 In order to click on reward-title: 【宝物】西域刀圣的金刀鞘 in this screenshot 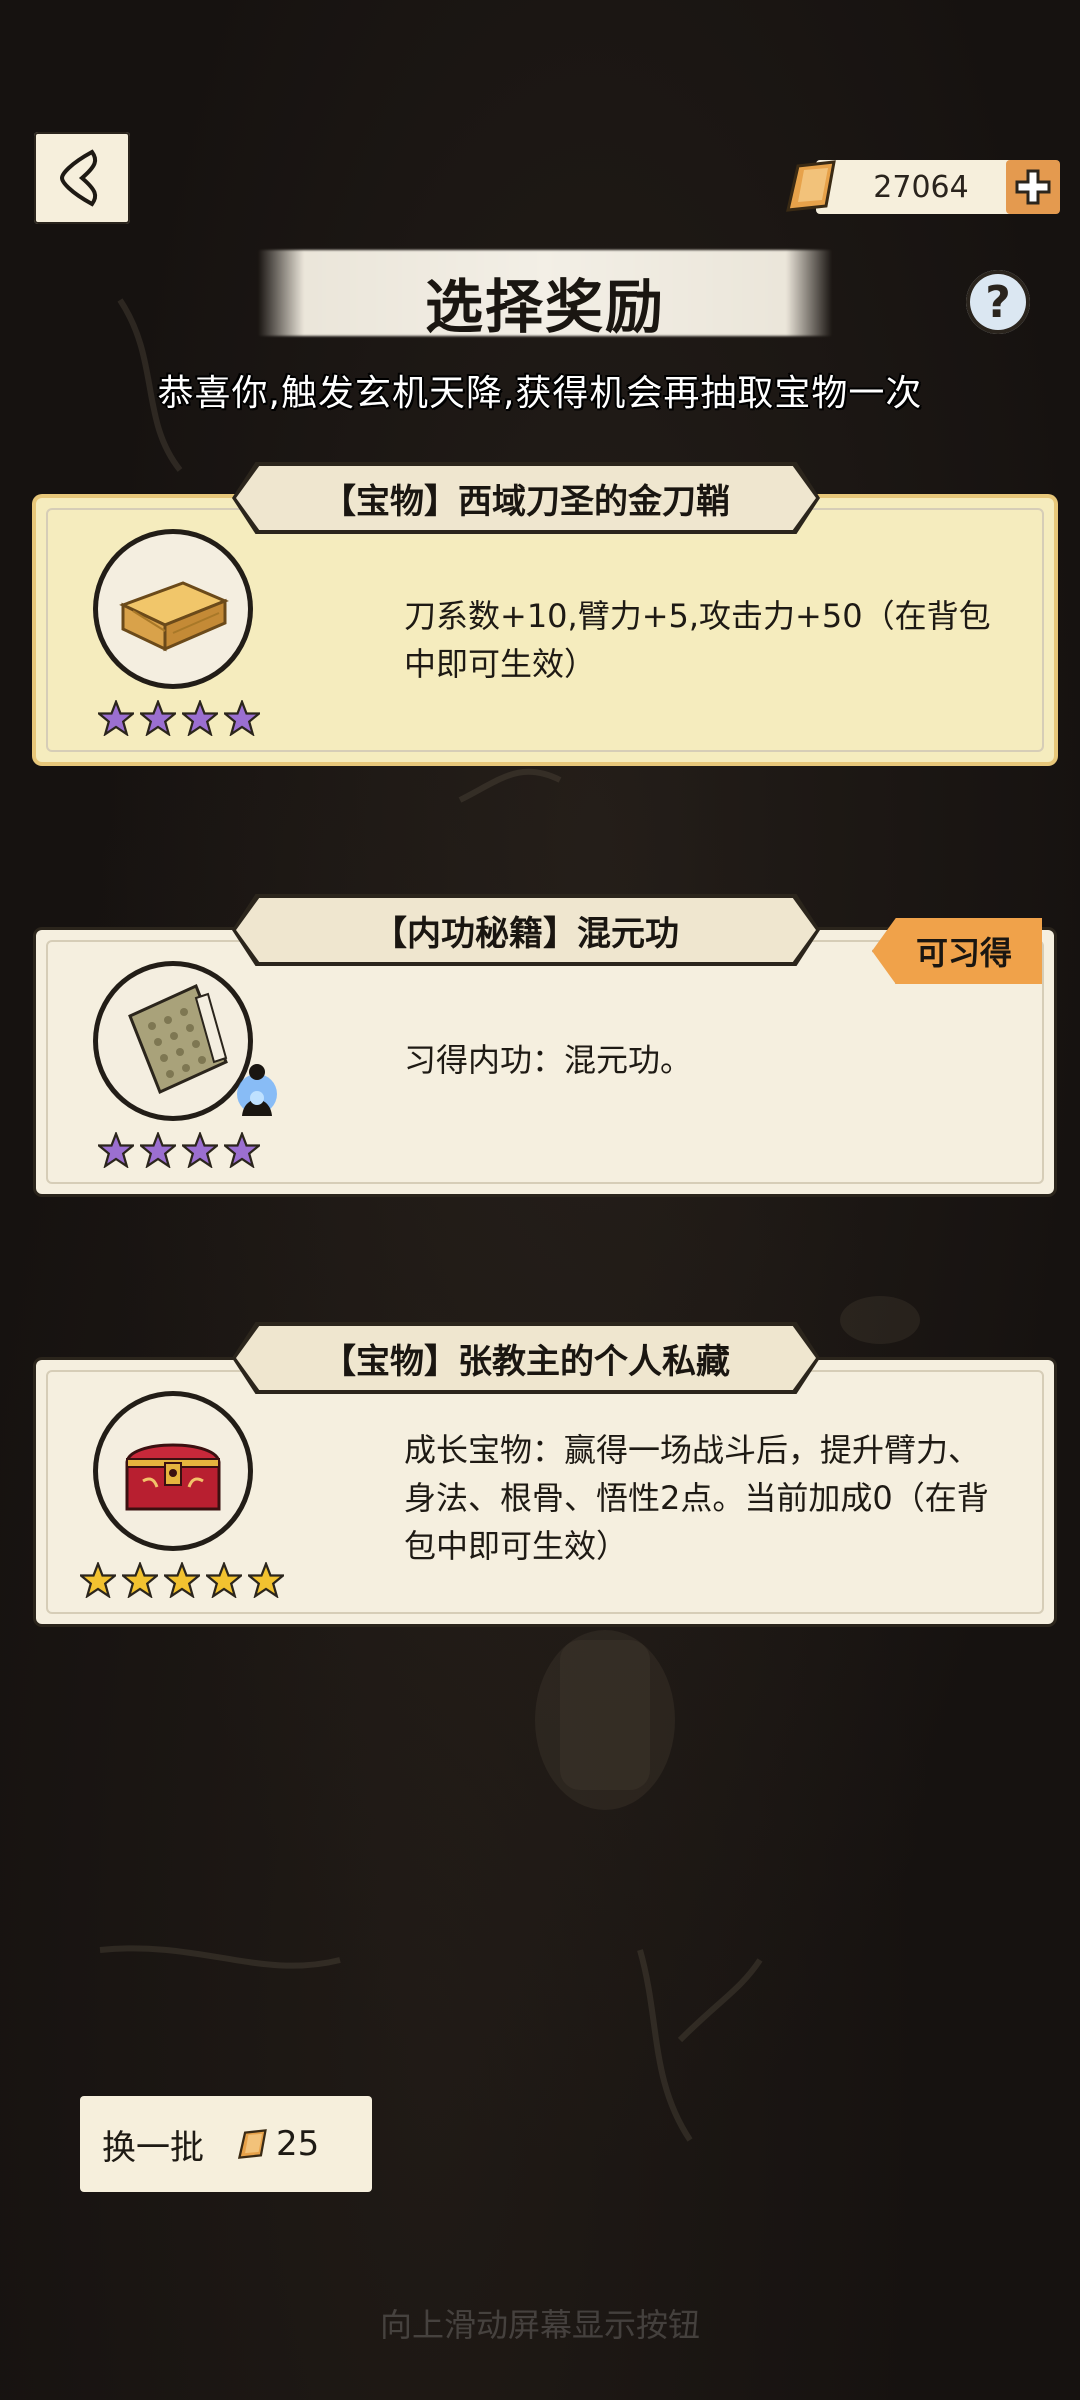, I will do `click(526, 501)`.